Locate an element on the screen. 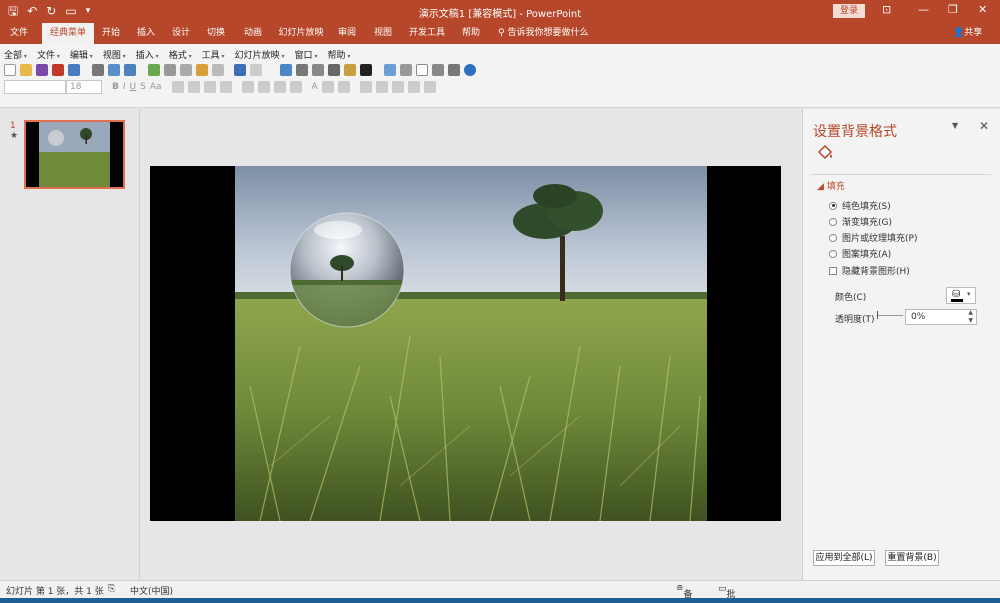  layout-icon is located at coordinates (130, 70).